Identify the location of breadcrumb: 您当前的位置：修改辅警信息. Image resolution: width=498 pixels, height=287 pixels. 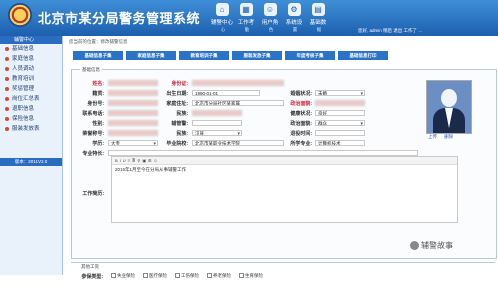
(98, 41).